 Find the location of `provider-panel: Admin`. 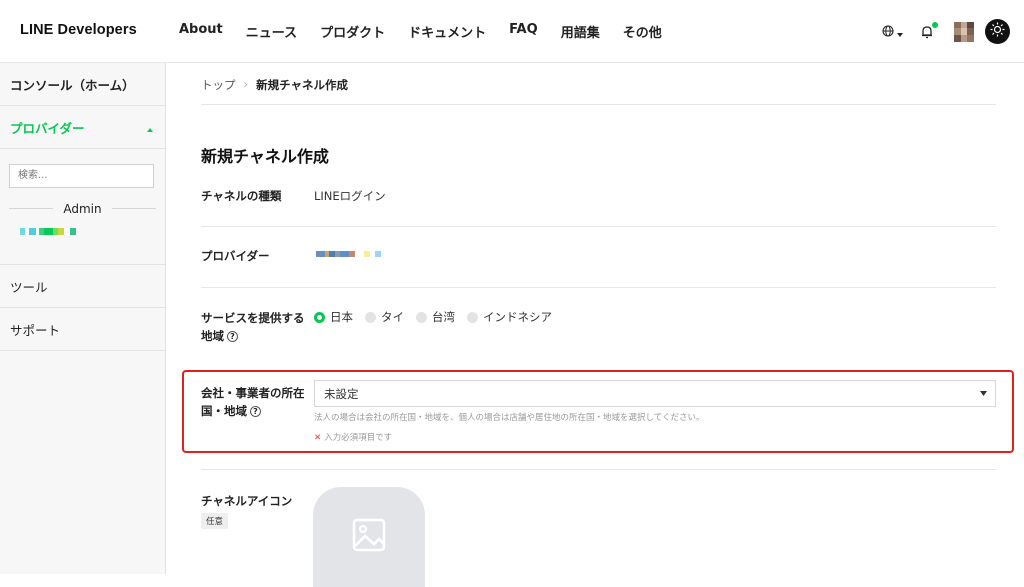

provider-panel: Admin is located at coordinates (82, 207).